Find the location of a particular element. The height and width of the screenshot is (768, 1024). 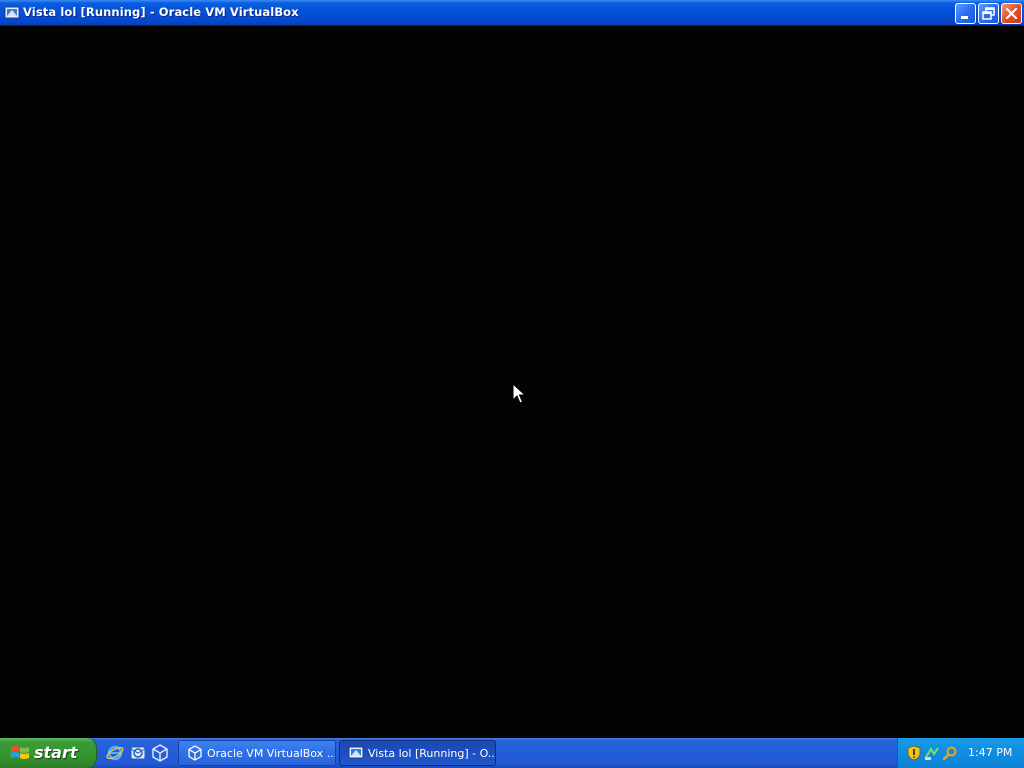

clock: 1:47 PM is located at coordinates (990, 752).